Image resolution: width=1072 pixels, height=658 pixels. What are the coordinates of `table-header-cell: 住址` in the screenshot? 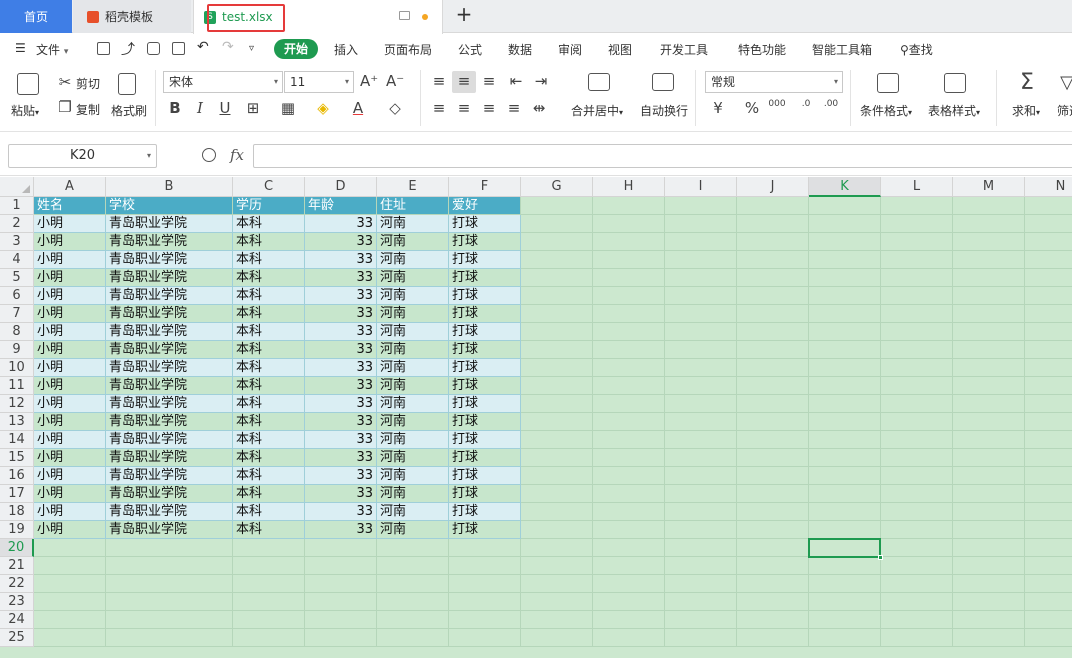 It's located at (413, 206).